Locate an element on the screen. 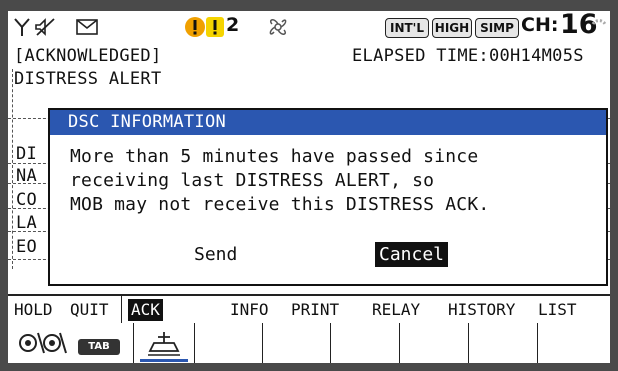 Image resolution: width=618 pixels, height=371 pixels. dialog-title: DSC INFORMATION is located at coordinates (328, 122).